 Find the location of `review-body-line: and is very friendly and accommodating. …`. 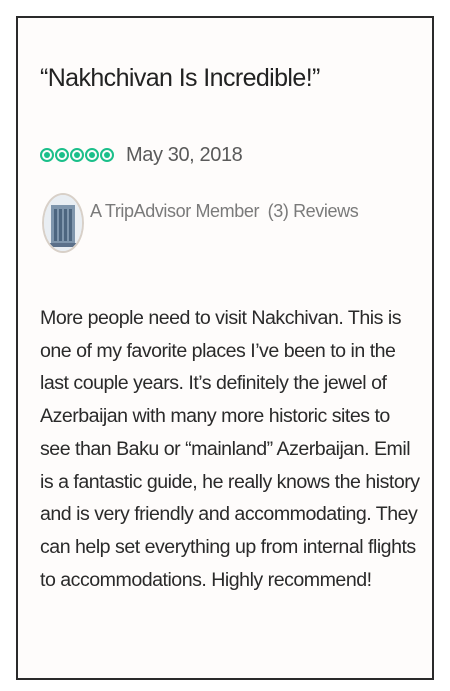

review-body-line: and is very friendly and accommodating. … is located at coordinates (229, 514).